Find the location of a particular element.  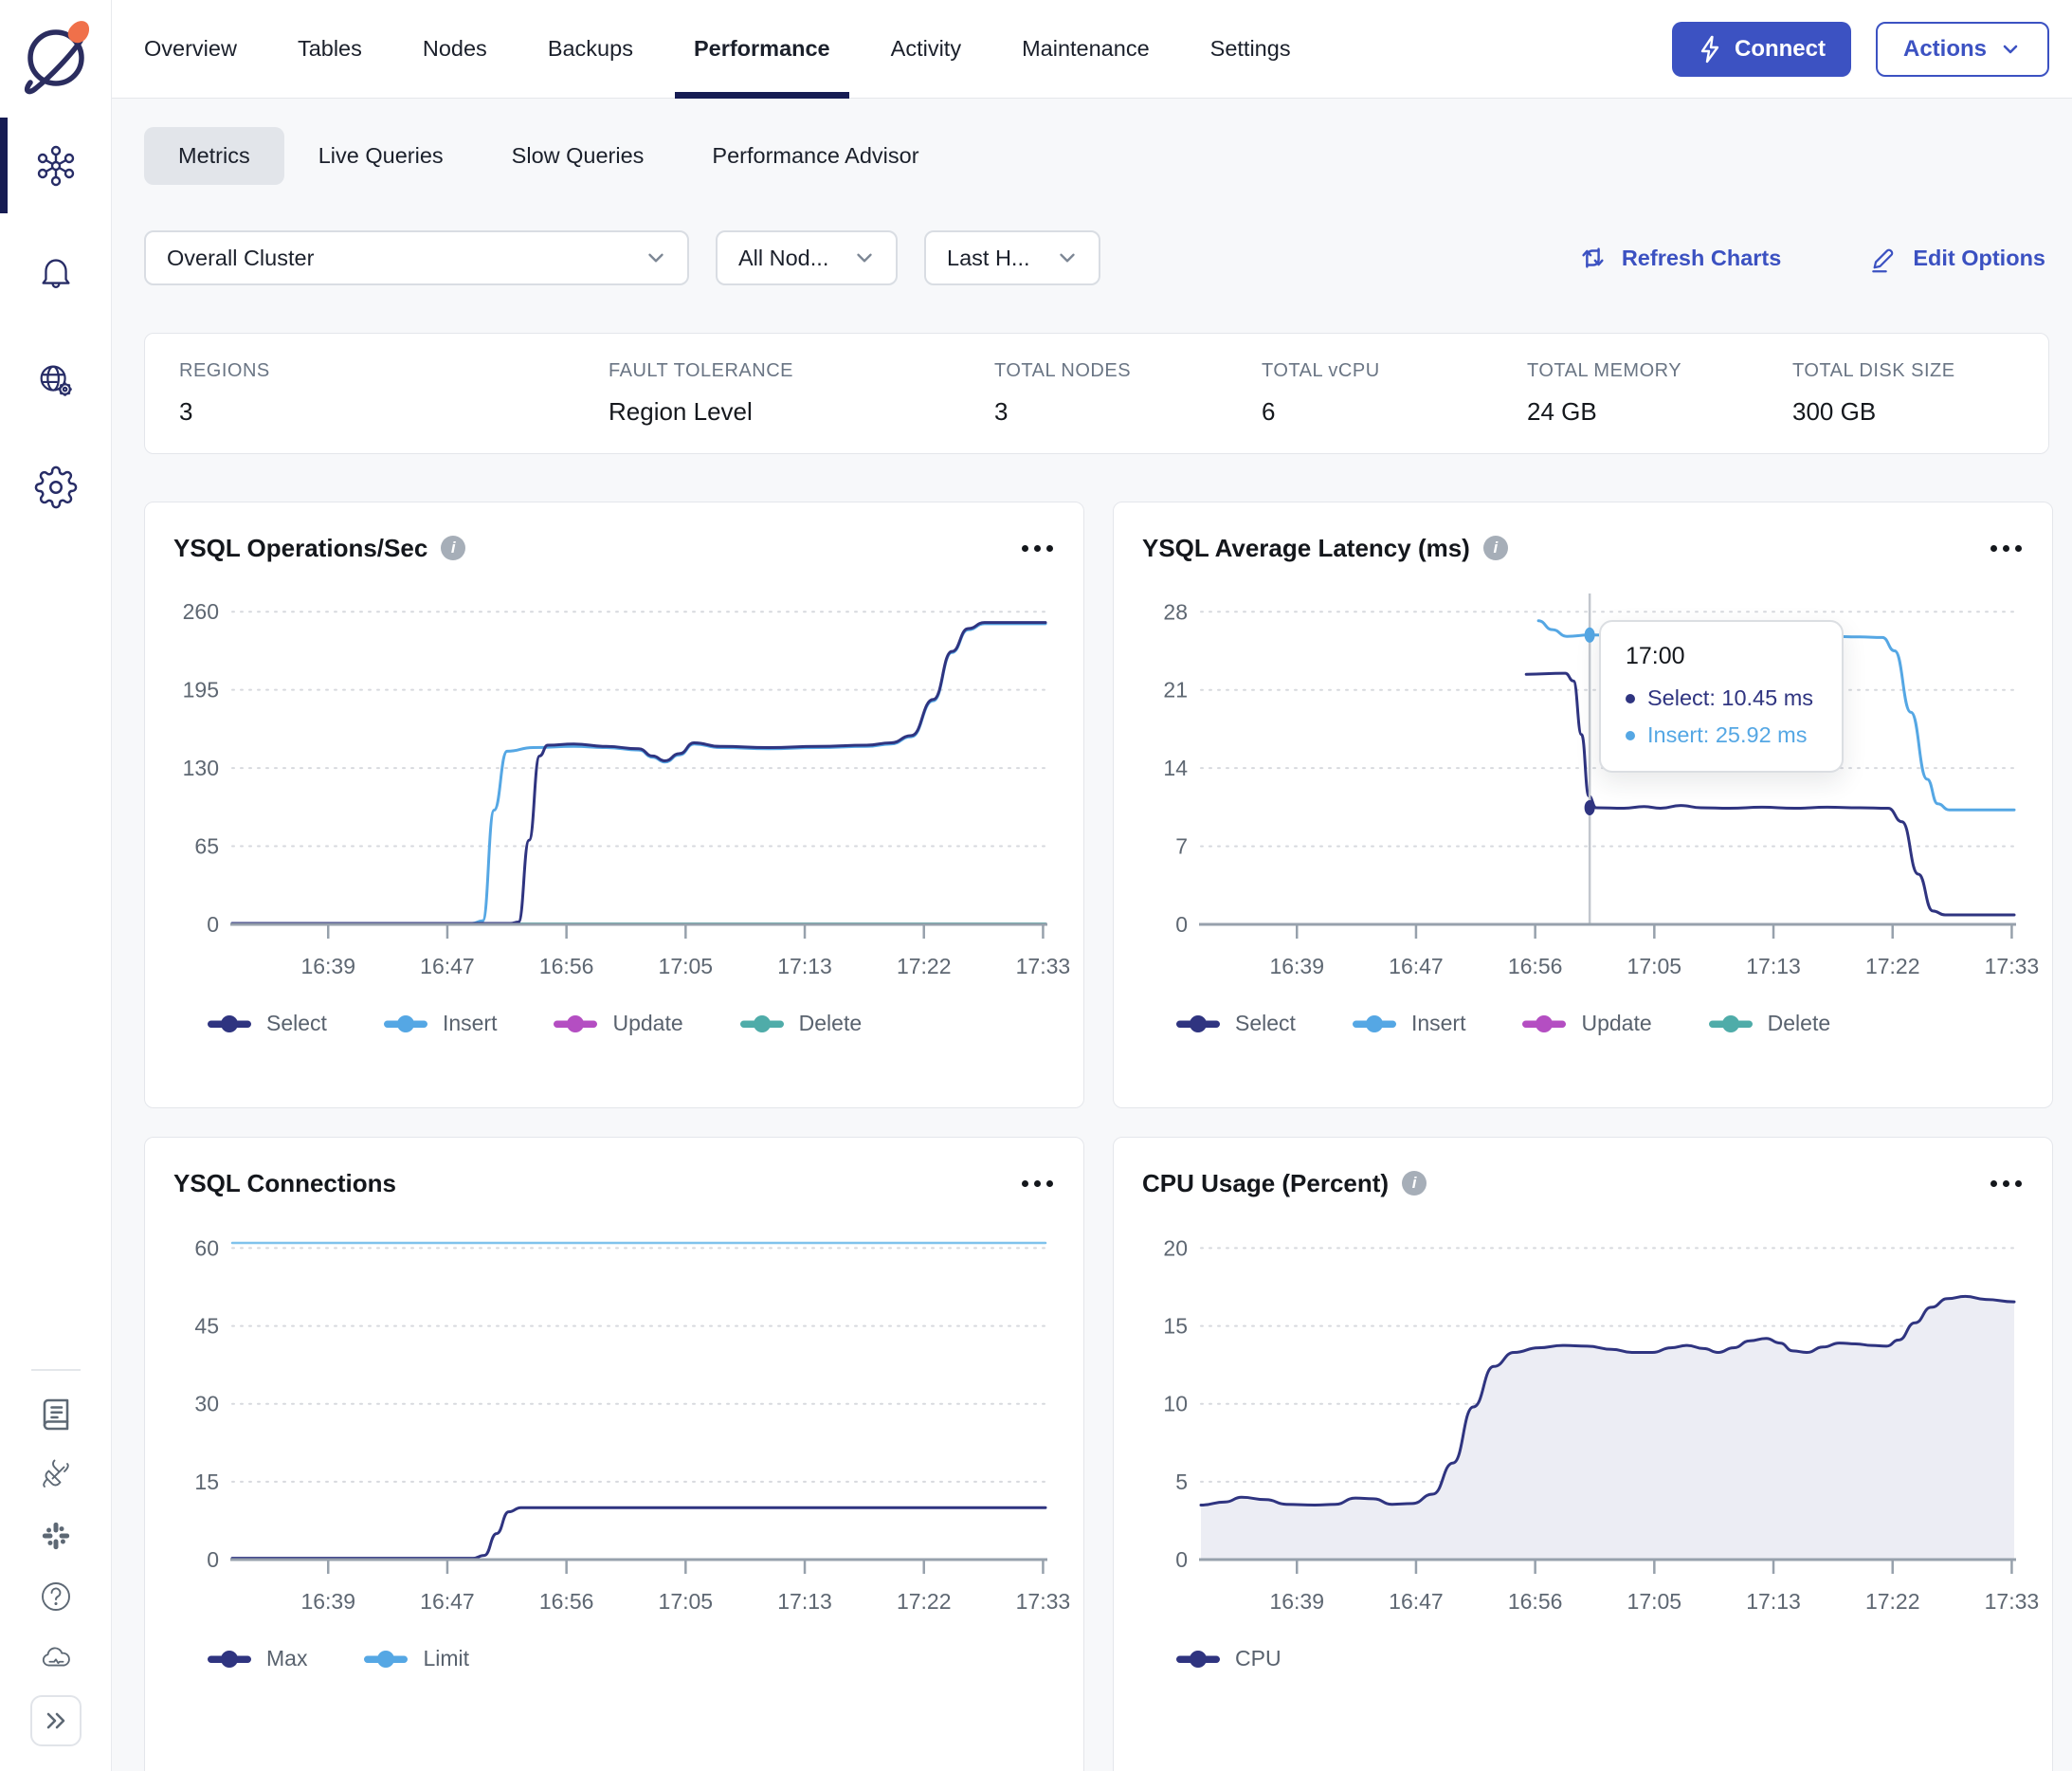

sidebar-item-help is located at coordinates (56, 1597).